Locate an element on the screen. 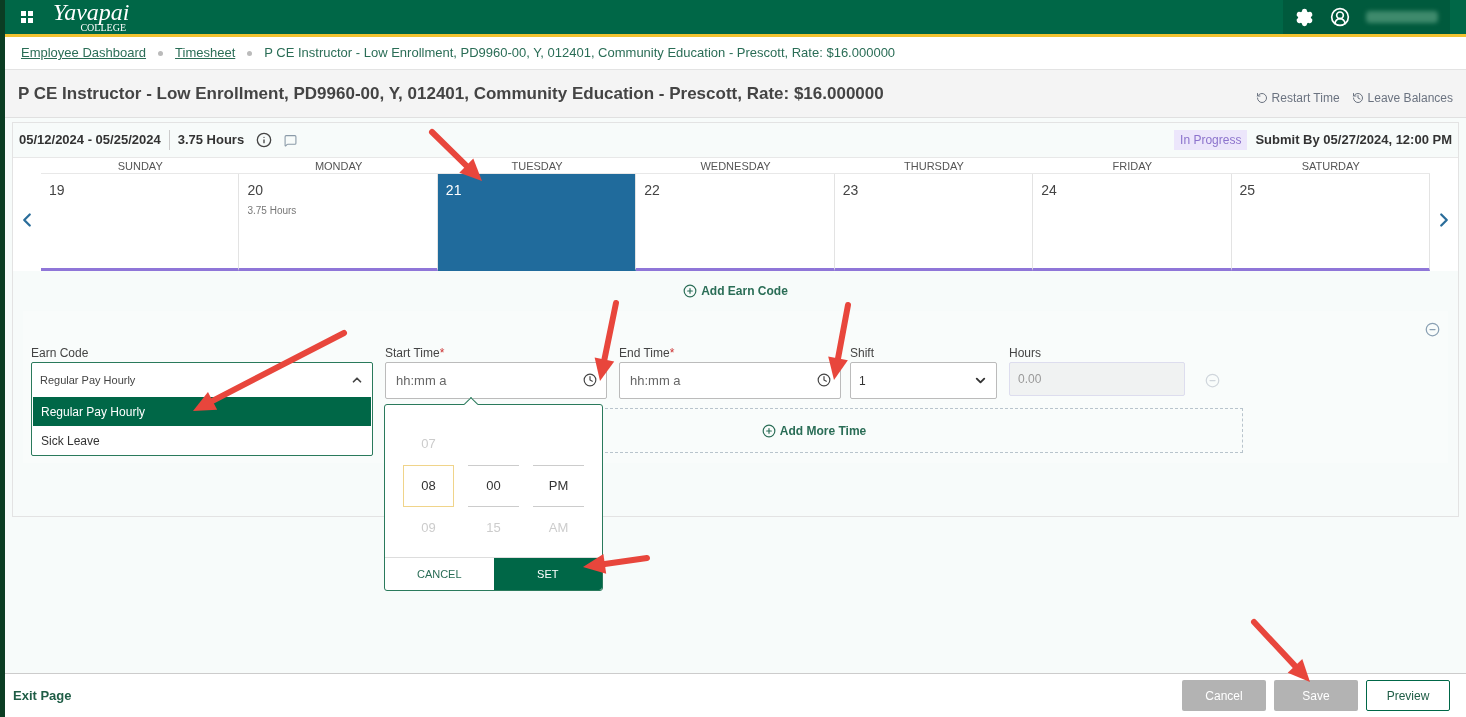  cancel-button: CANCEL is located at coordinates (439, 574).